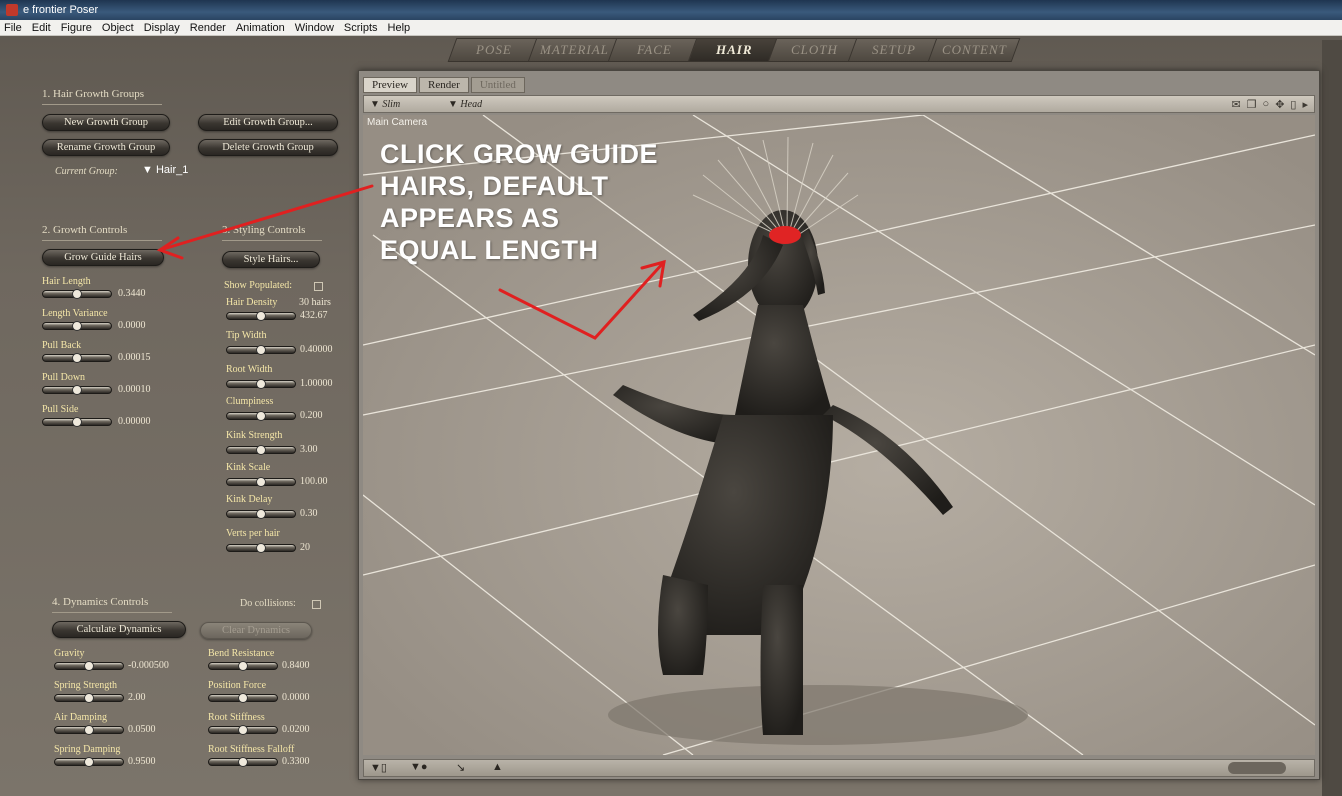 This screenshot has height=796, width=1342. I want to click on figure-icon: ▲, so click(497, 767).